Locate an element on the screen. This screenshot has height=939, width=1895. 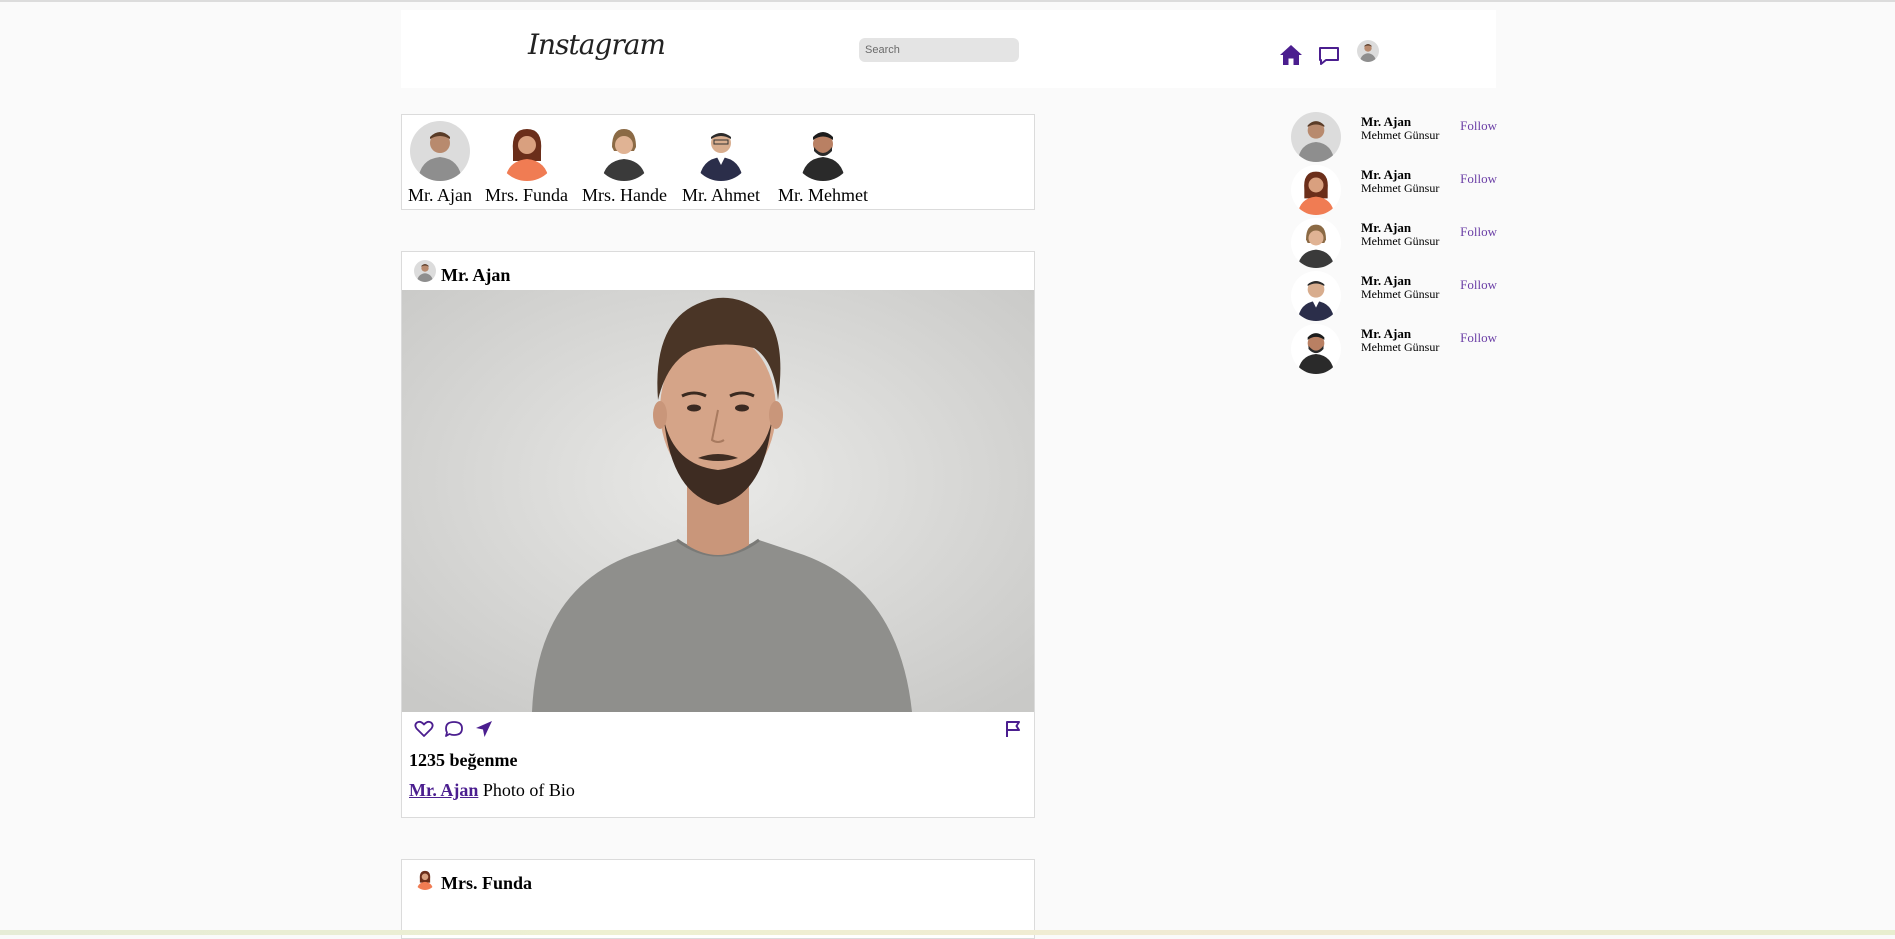
story-label: Mrs. Funda is located at coordinates (526, 195).